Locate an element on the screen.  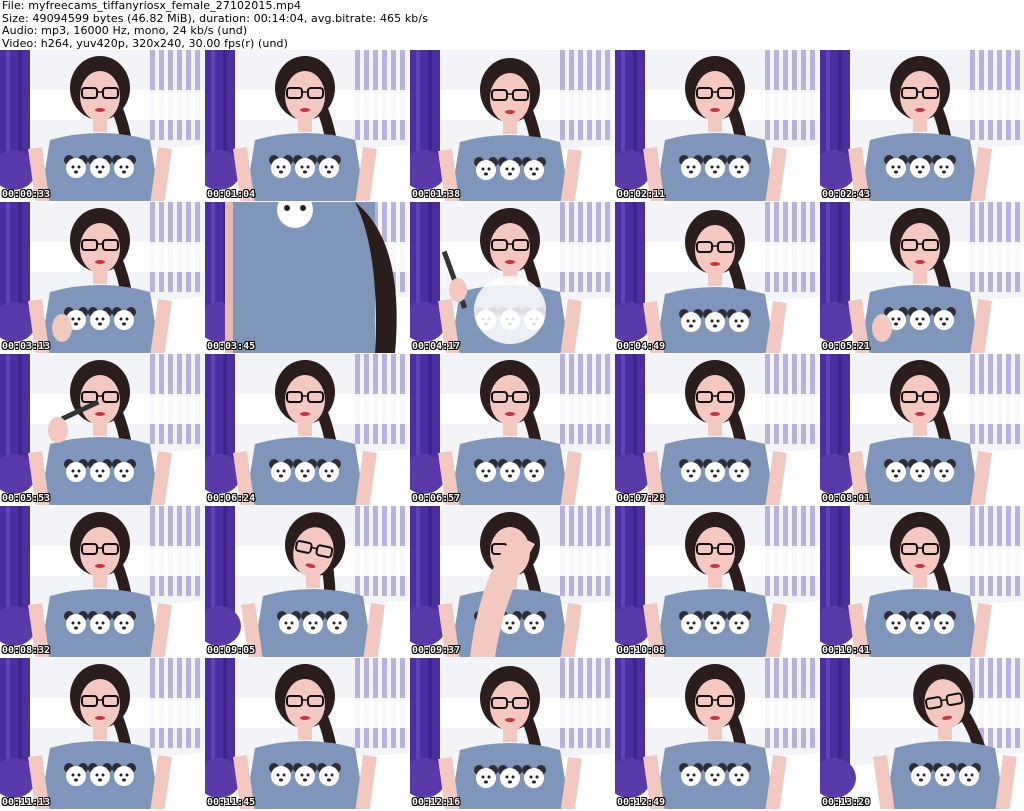
video-thumbnail: 00:10:08 is located at coordinates (717, 581).